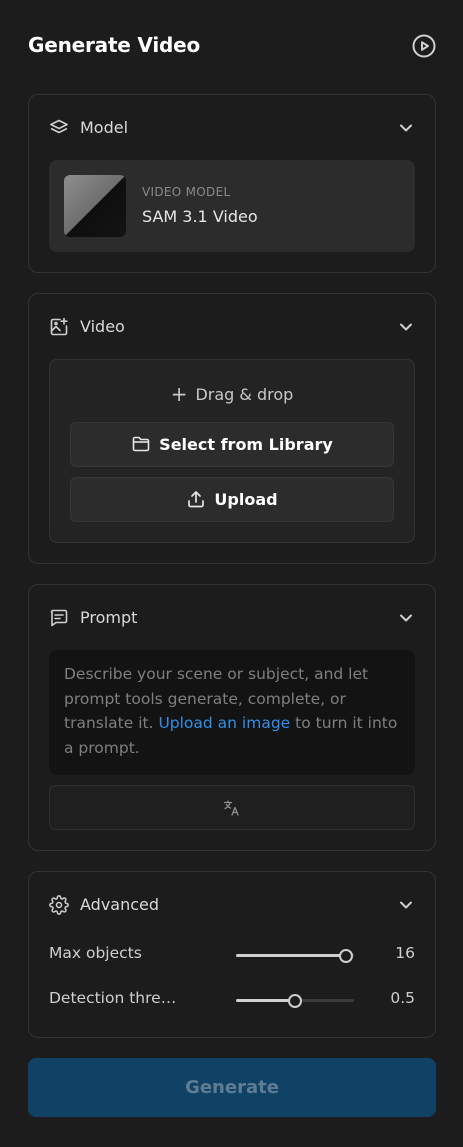  What do you see at coordinates (232, 905) in the screenshot?
I see `advanced-section-header: Advanced` at bounding box center [232, 905].